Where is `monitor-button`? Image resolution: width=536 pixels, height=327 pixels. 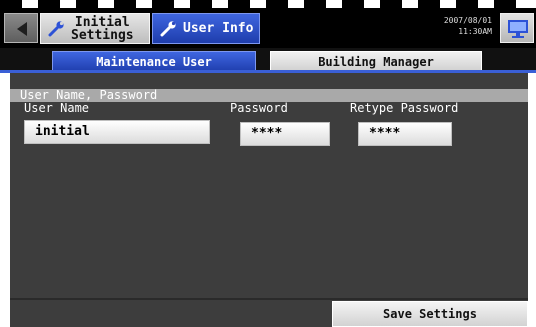
monitor-button is located at coordinates (517, 28).